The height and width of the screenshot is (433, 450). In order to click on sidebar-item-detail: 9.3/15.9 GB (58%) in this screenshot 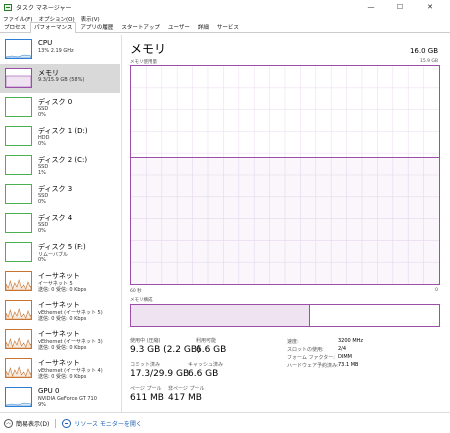, I will do `click(61, 80)`.